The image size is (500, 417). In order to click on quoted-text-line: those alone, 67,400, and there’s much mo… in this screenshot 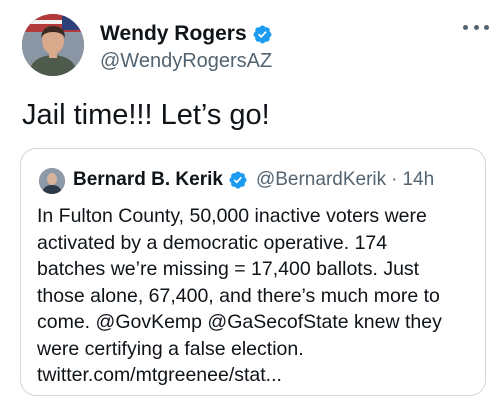, I will do `click(238, 295)`.